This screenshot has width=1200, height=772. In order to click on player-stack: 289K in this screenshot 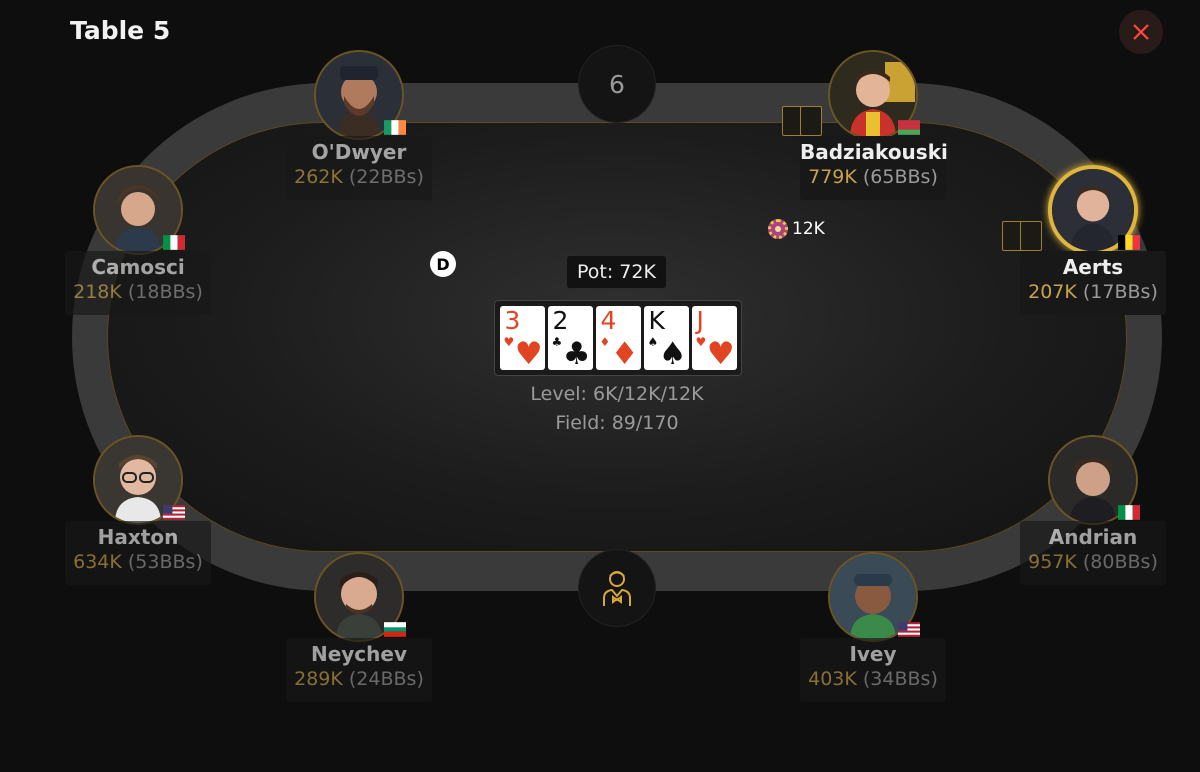, I will do `click(318, 679)`.